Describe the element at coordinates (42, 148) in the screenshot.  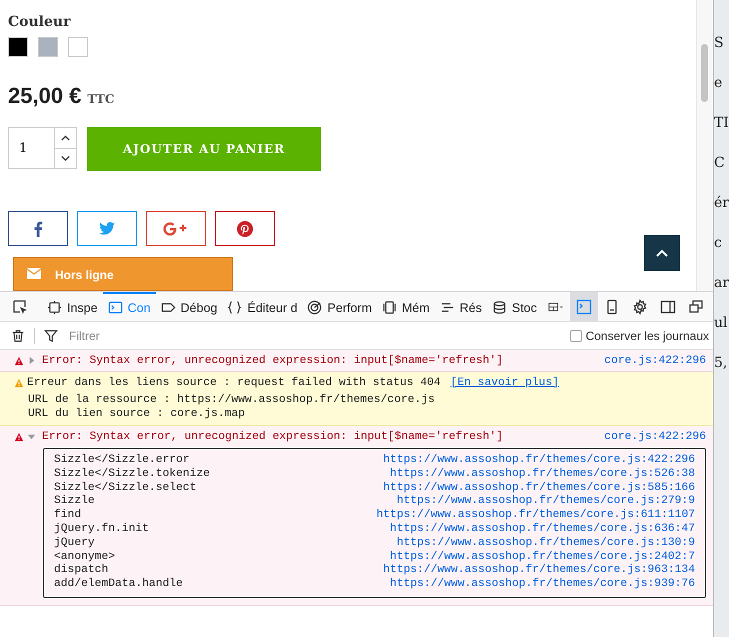
I see `quantity-spinner: 1` at that location.